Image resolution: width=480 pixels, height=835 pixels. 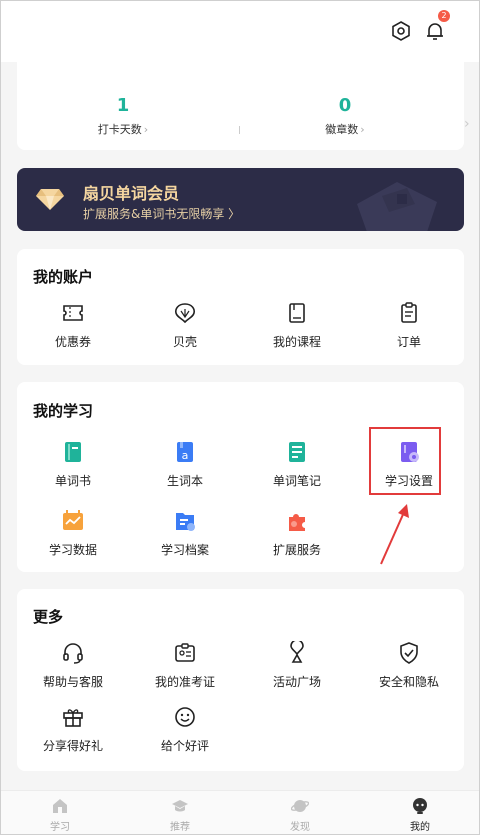 I want to click on vocab-notebook-label: 生词本, so click(x=184, y=481).